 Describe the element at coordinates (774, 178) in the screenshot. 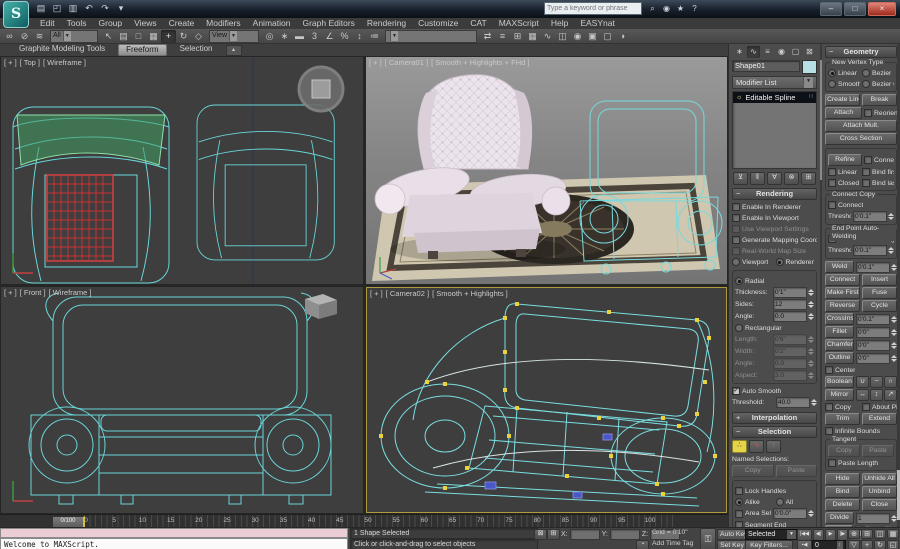

I see `make-unique-icon: ∀` at that location.